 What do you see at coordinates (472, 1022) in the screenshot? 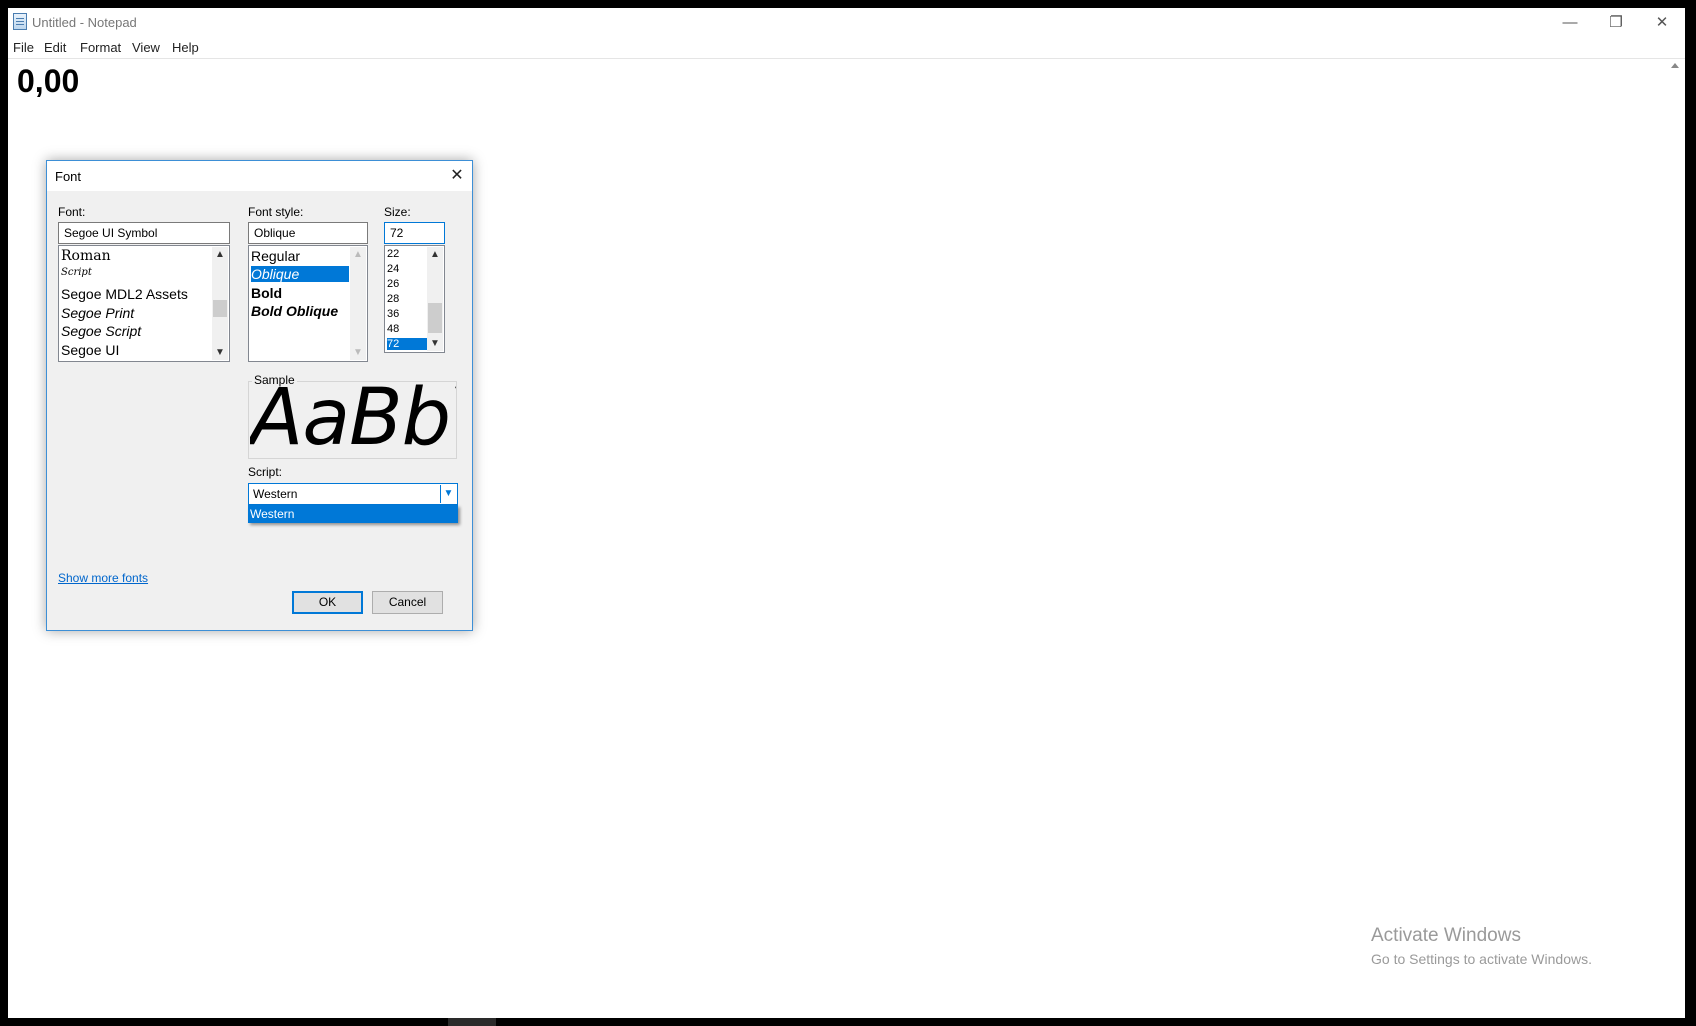
I see `taskbar-item` at bounding box center [472, 1022].